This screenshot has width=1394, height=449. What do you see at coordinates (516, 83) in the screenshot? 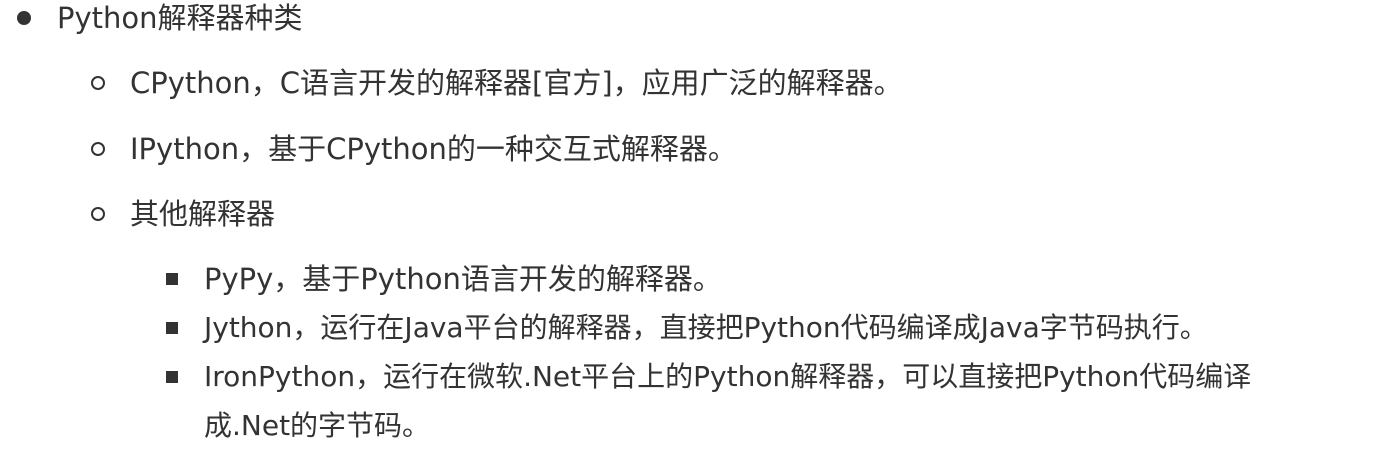
I see `list-item-cpython: CPython，C语言开发的解释器[官方]，应用广泛的解释器。` at bounding box center [516, 83].